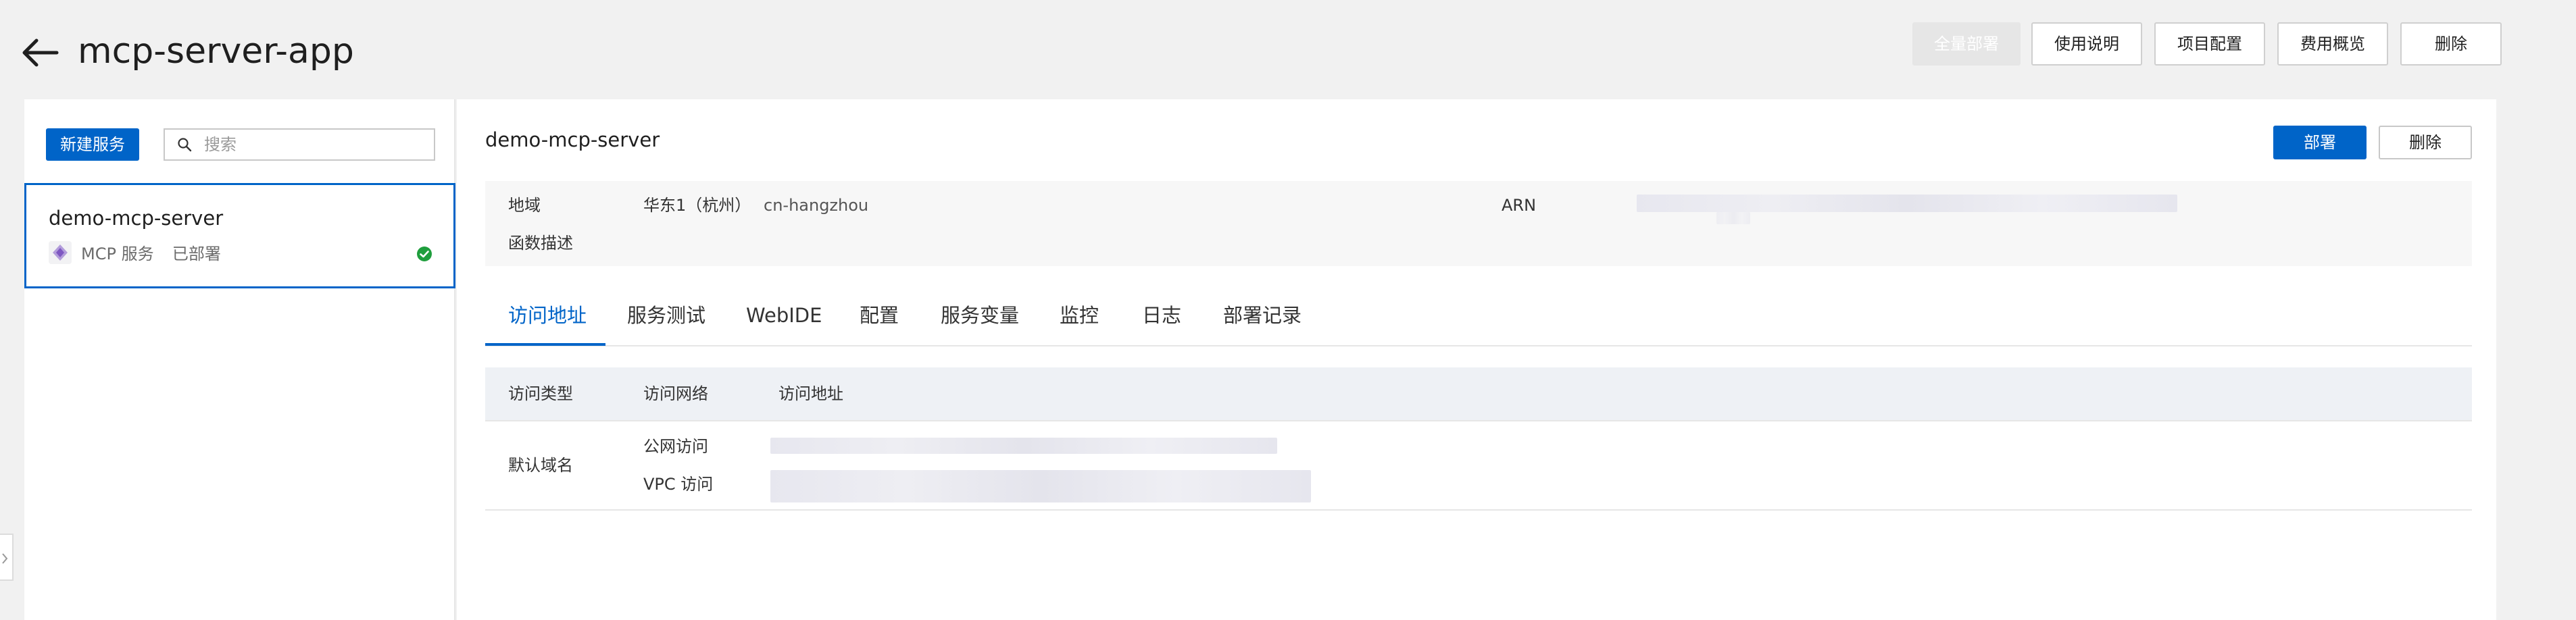  I want to click on search-icon, so click(185, 145).